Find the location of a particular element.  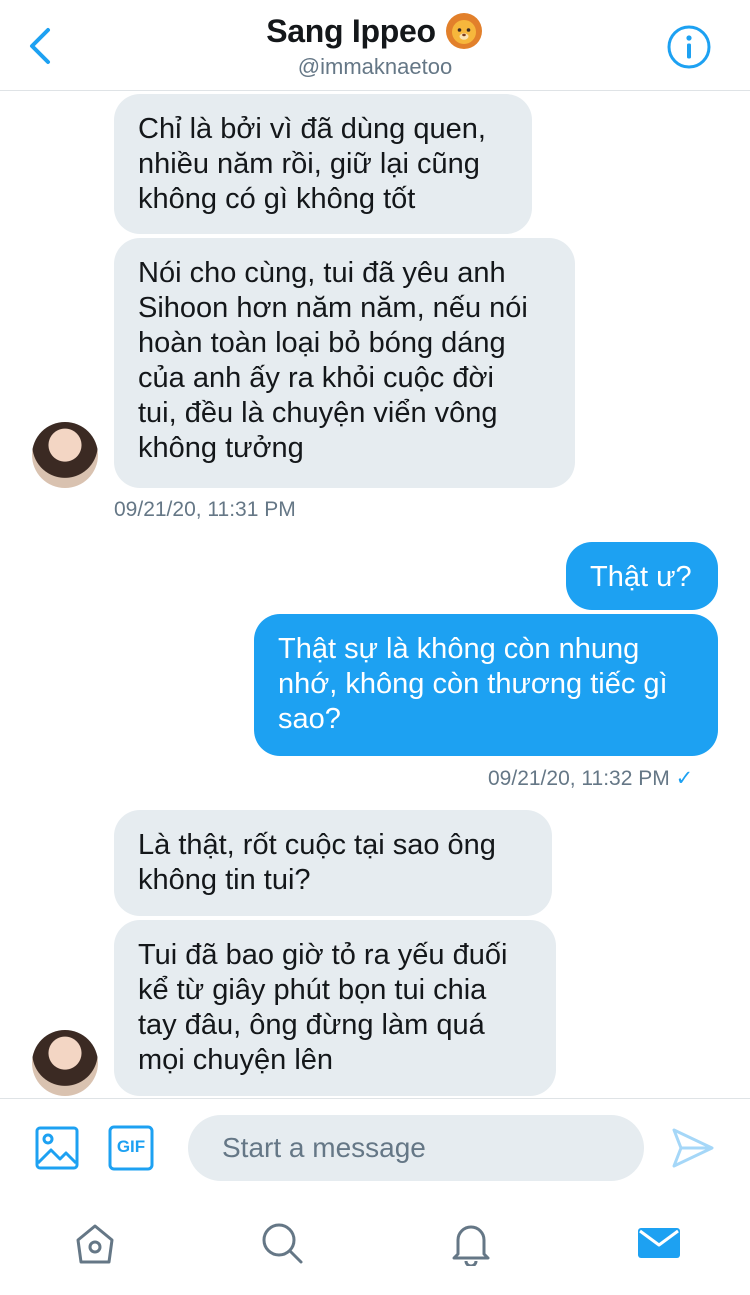

search-icon is located at coordinates (282, 1243).